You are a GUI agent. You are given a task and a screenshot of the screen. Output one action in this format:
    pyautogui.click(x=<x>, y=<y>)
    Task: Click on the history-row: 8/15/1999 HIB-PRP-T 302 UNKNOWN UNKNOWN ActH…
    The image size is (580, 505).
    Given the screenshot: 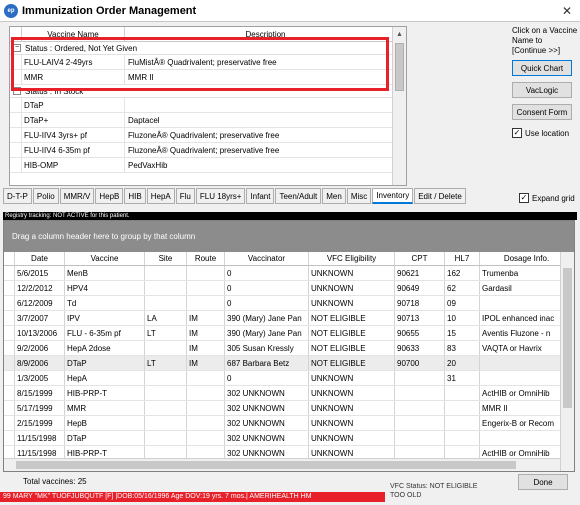 What is the action you would take?
    pyautogui.click(x=289, y=393)
    